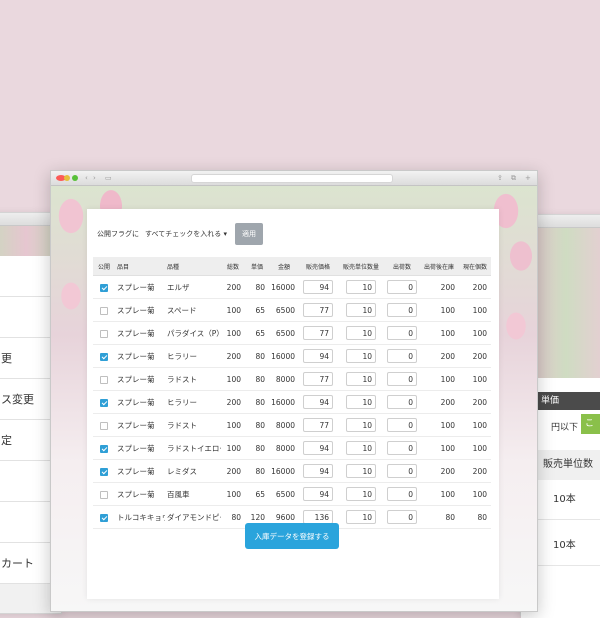 The image size is (600, 618). I want to click on total-cell: 100, so click(233, 494).